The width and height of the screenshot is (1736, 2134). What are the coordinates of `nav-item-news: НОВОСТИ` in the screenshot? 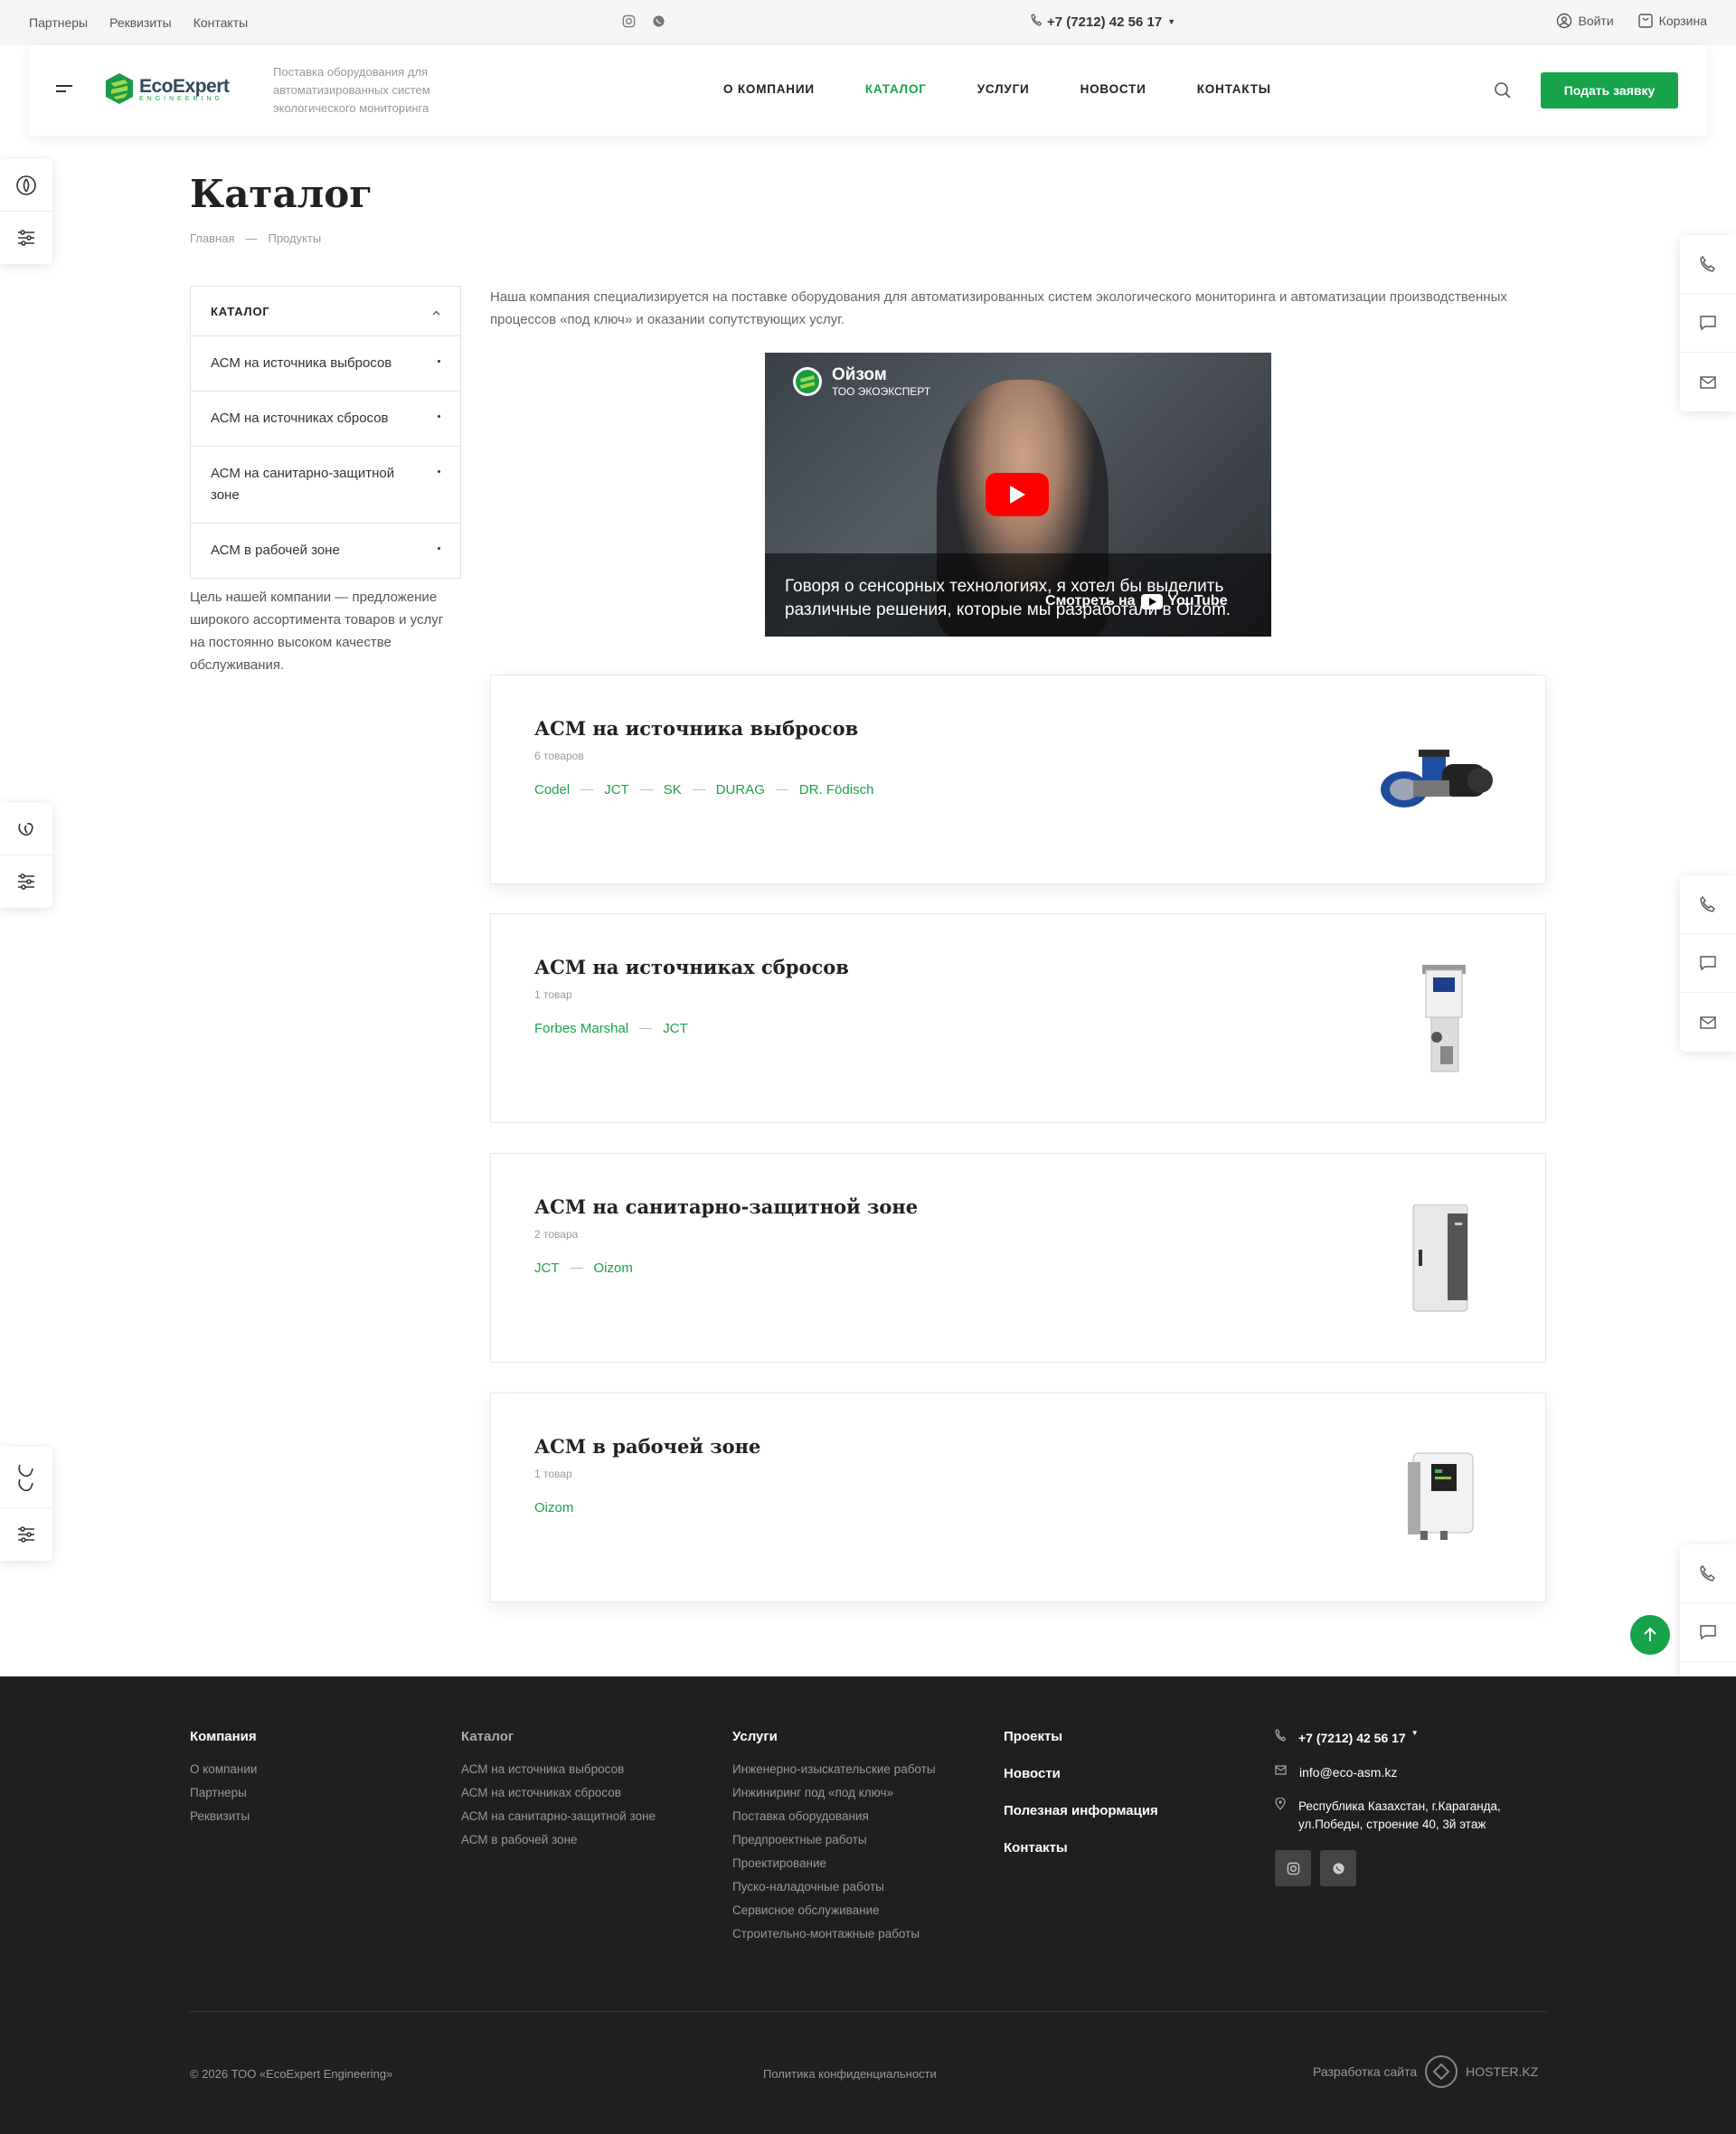 It's located at (1113, 89).